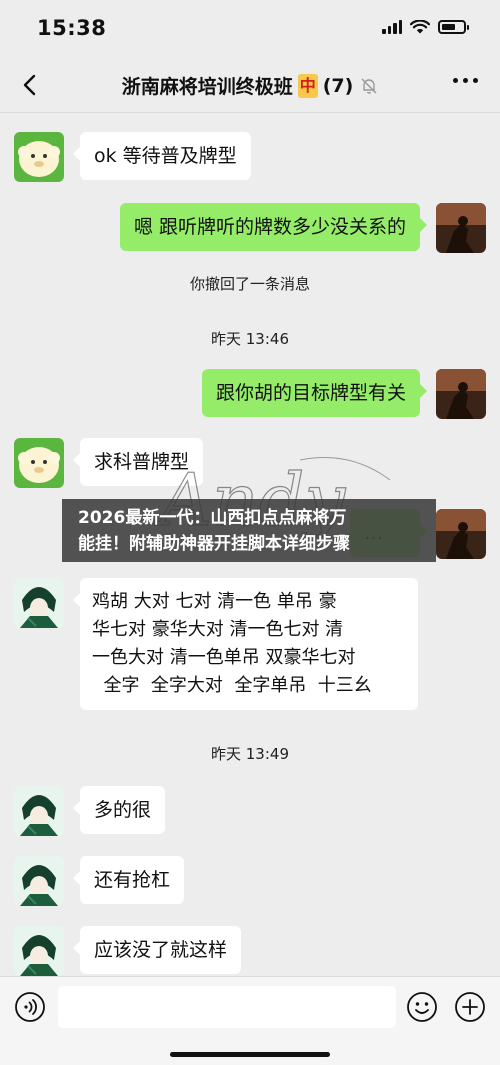  Describe the element at coordinates (218, 629) in the screenshot. I see `message-line: 华七对 豪华大对 清一色七对 清` at that location.